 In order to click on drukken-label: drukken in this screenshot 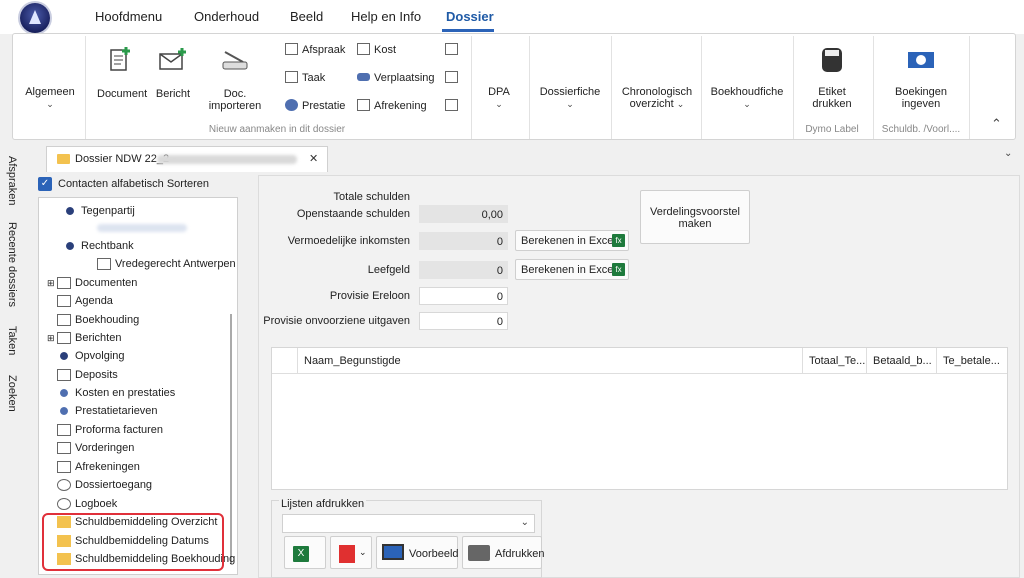, I will do `click(832, 104)`.